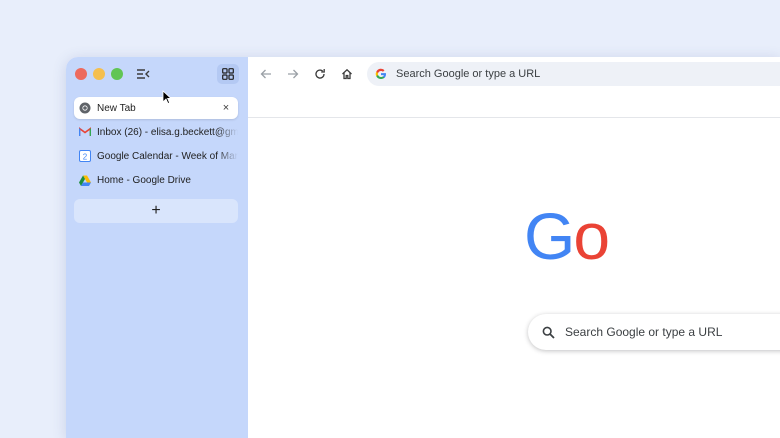 This screenshot has height=438, width=780. I want to click on search-icon, so click(548, 332).